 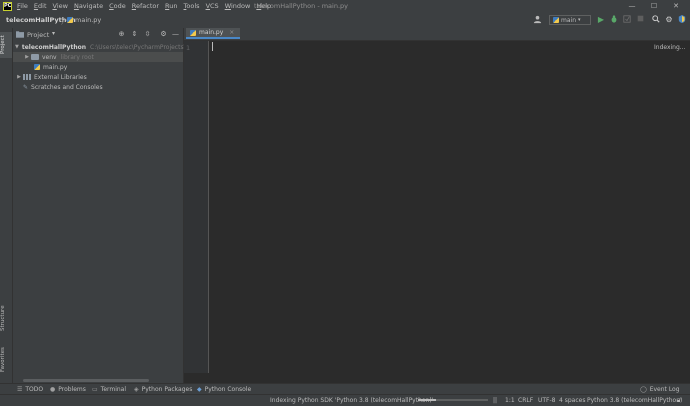 What do you see at coordinates (643, 389) in the screenshot?
I see `event-log-icon: ◯` at bounding box center [643, 389].